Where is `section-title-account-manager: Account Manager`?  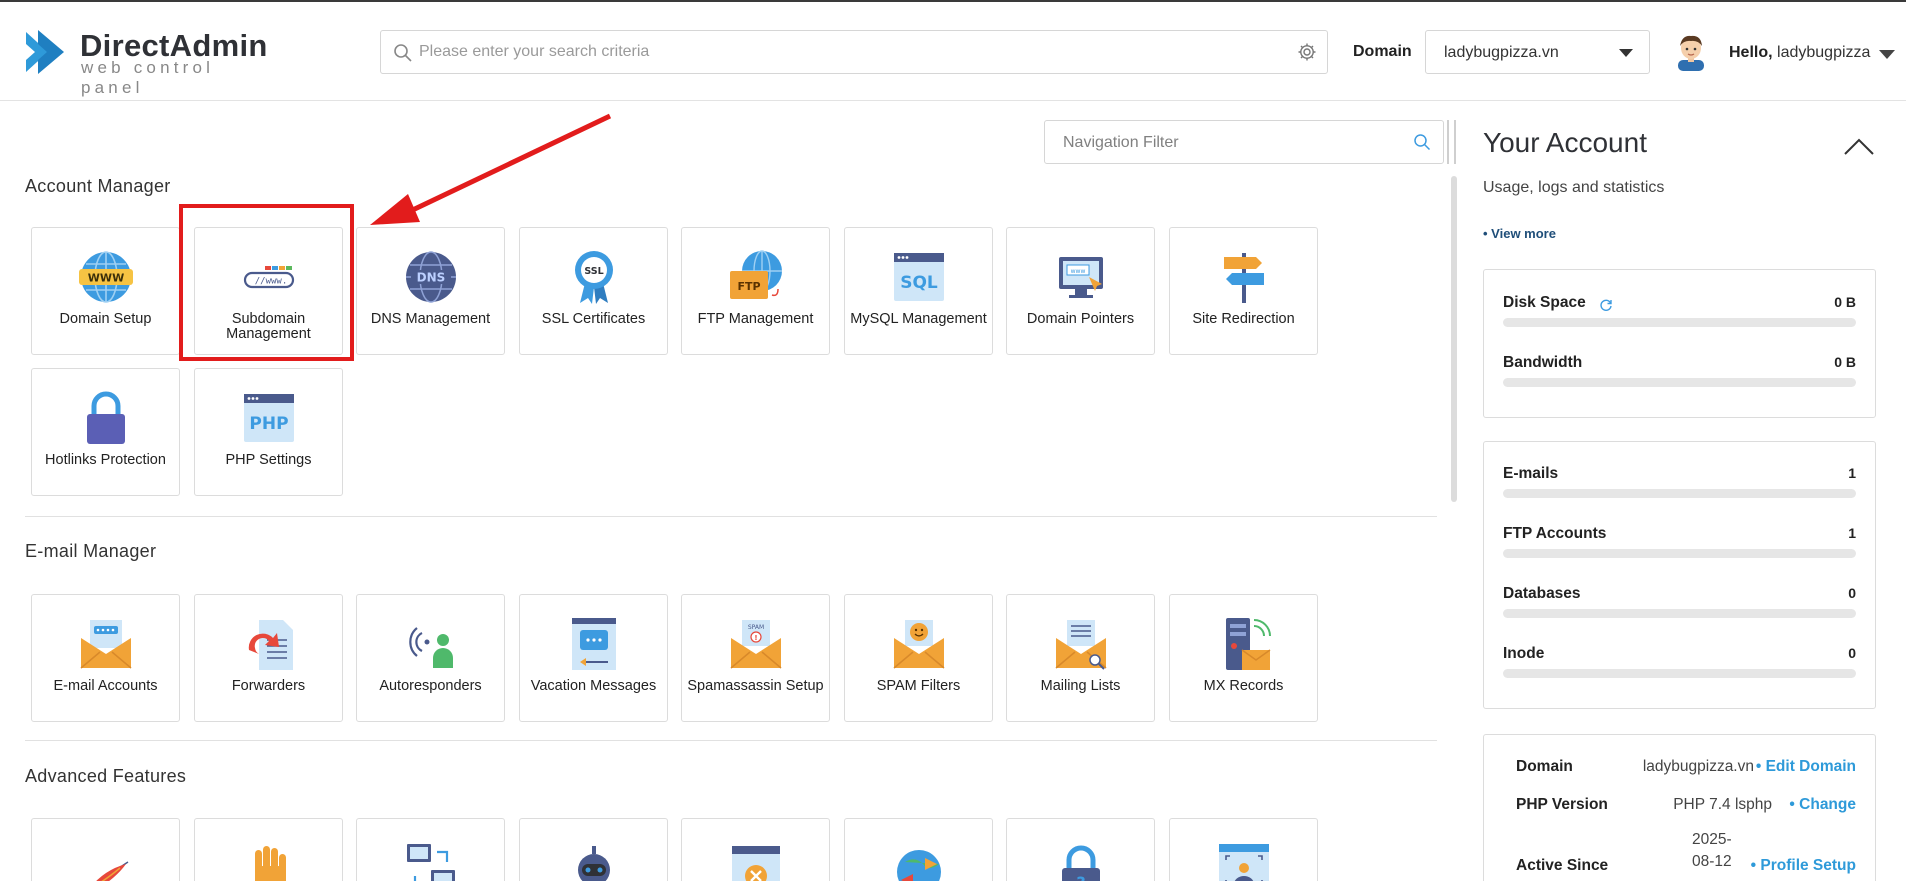 section-title-account-manager: Account Manager is located at coordinates (98, 186).